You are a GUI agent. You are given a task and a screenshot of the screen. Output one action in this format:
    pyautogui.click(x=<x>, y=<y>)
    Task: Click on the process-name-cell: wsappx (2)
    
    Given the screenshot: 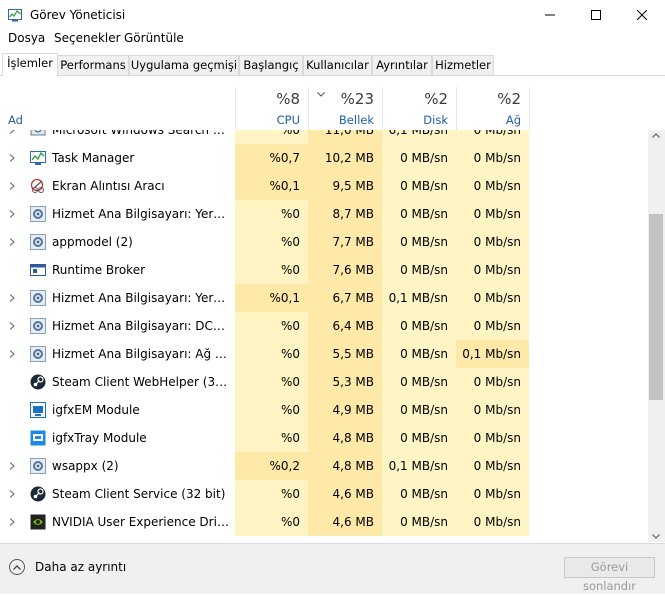 What is the action you would take?
    pyautogui.click(x=117, y=466)
    